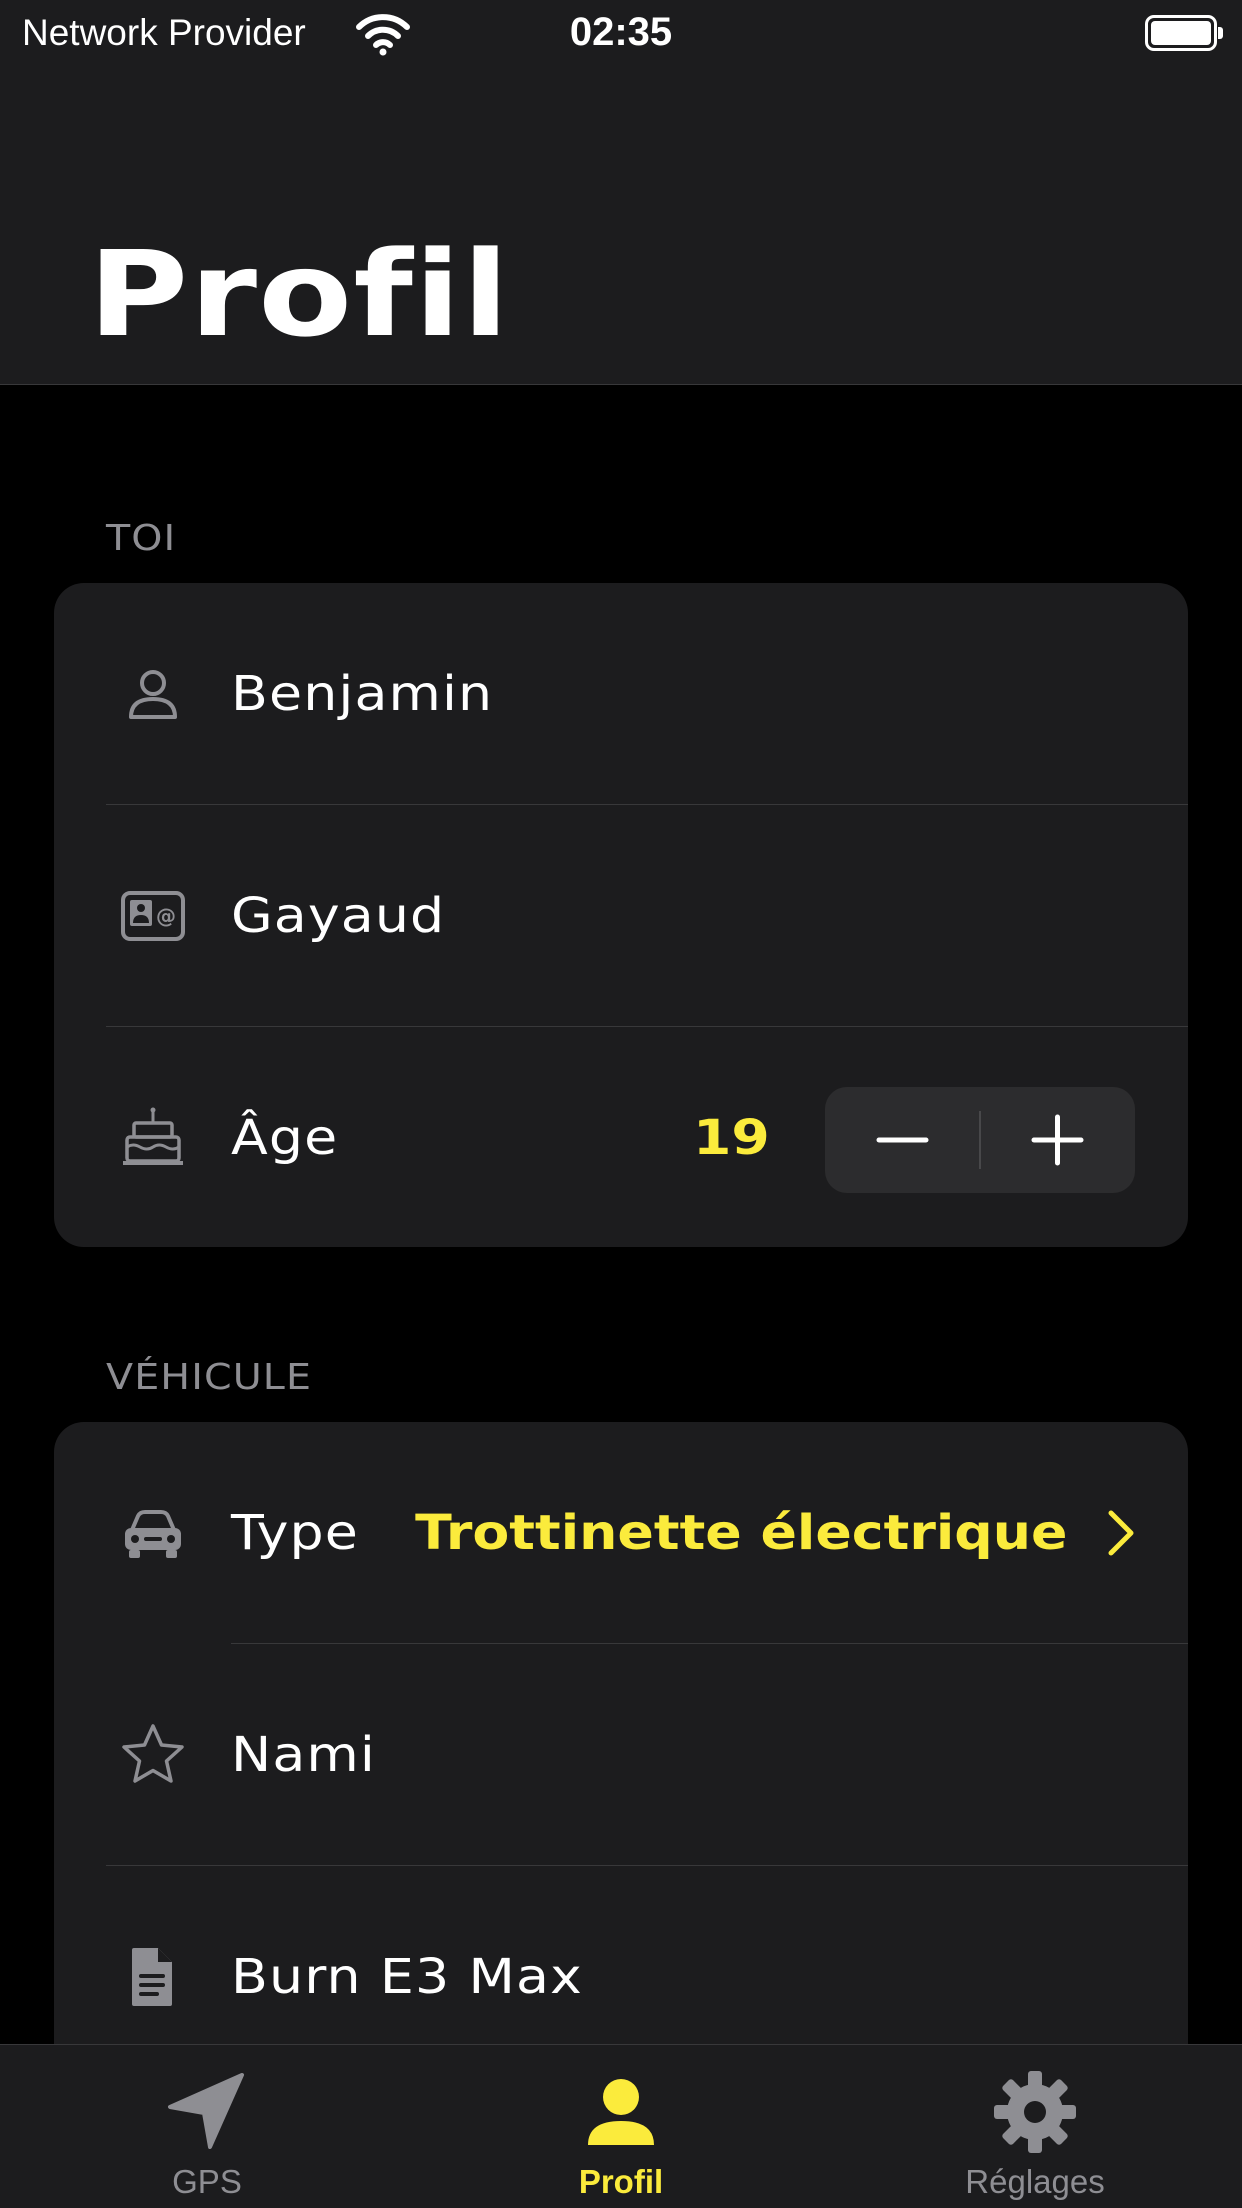 Image resolution: width=1242 pixels, height=2208 pixels. I want to click on tab-reglages: Réglages, so click(1035, 2126).